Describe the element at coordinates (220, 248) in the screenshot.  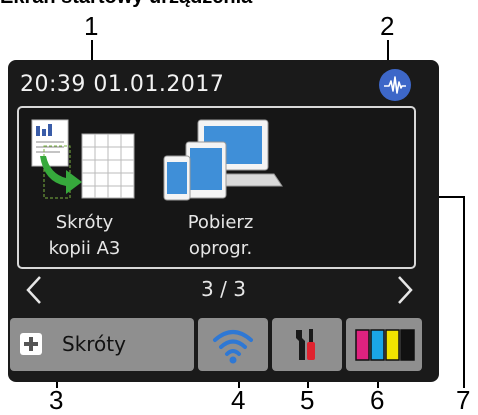
I see `app-download-label-line2: oprogr.` at that location.